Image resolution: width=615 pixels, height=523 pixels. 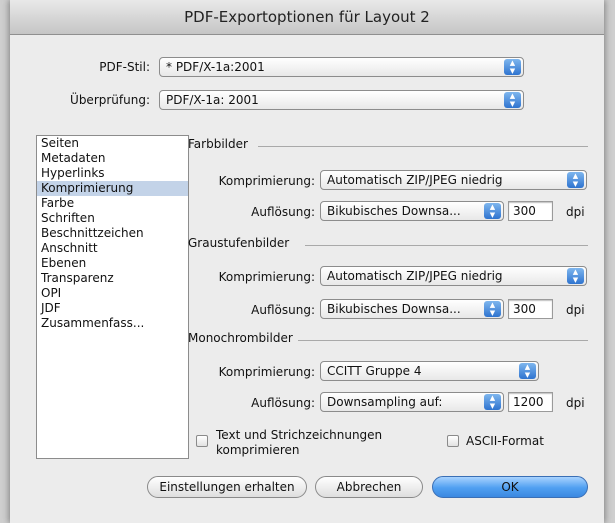 What do you see at coordinates (124, 67) in the screenshot?
I see `pdf-stil-label: PDF-Stil:` at bounding box center [124, 67].